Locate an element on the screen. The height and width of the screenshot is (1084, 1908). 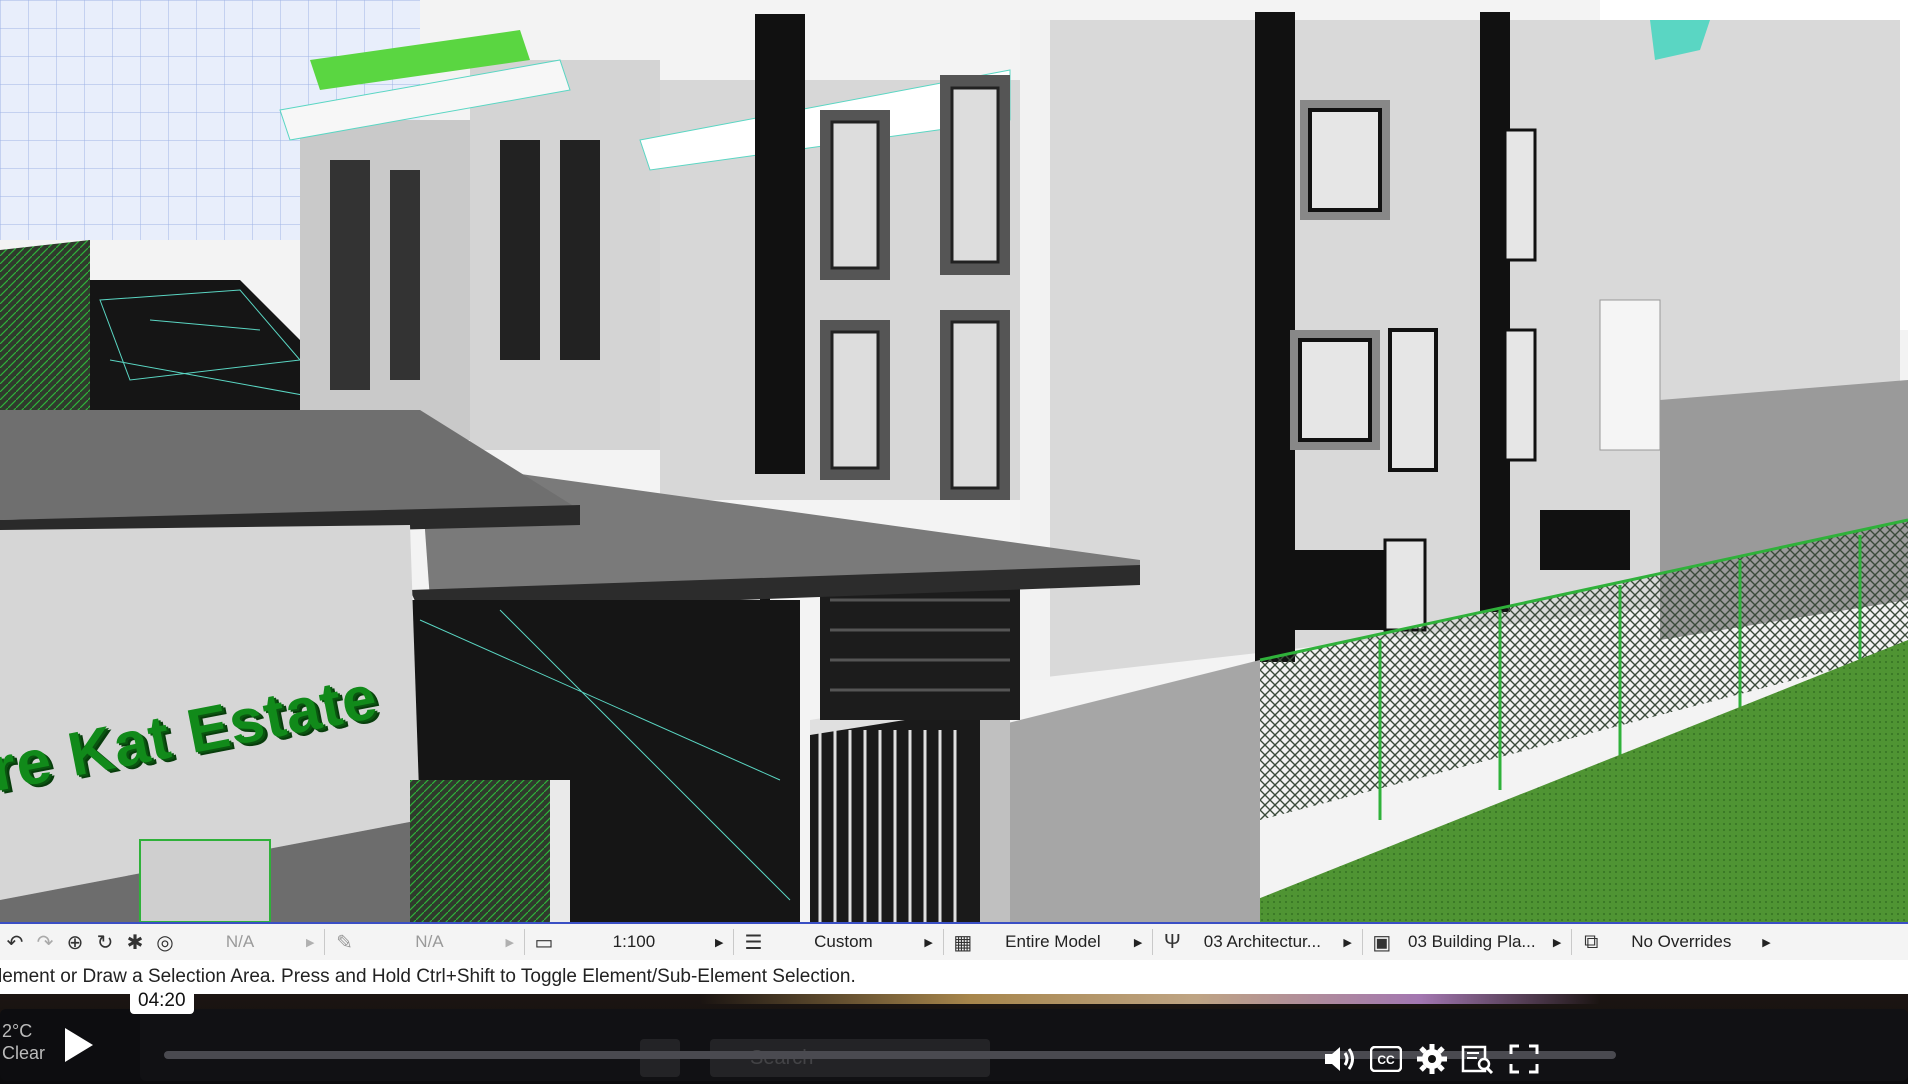
weather-description: Clear is located at coordinates (24, 1053).